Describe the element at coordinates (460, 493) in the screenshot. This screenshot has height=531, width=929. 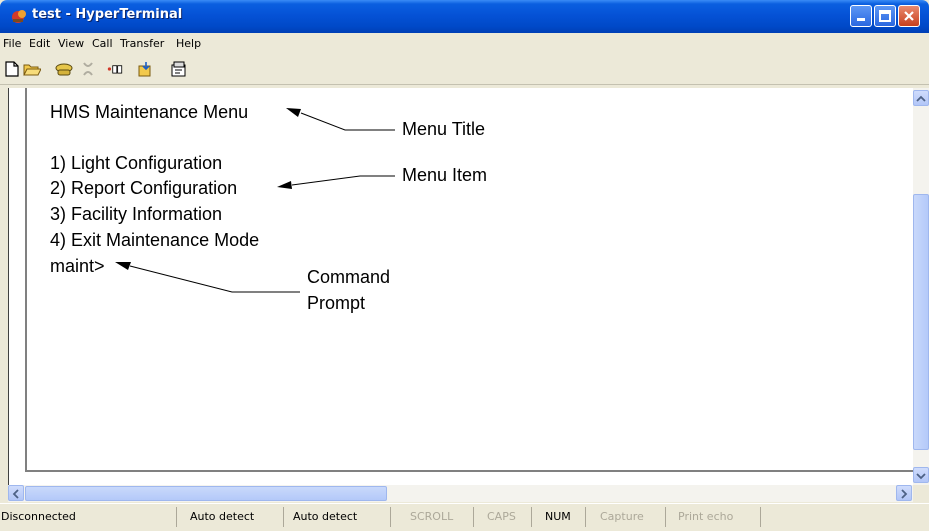
I see `horizontal-scrollbar` at that location.